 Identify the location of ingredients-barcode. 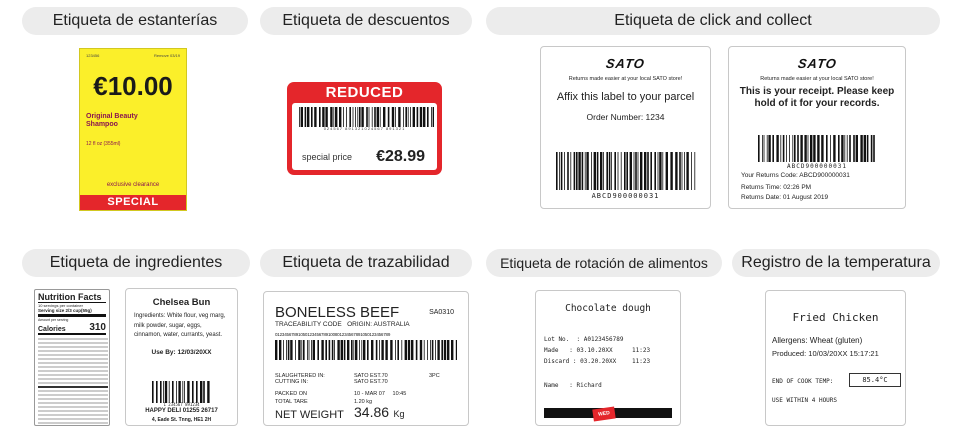
(181, 392).